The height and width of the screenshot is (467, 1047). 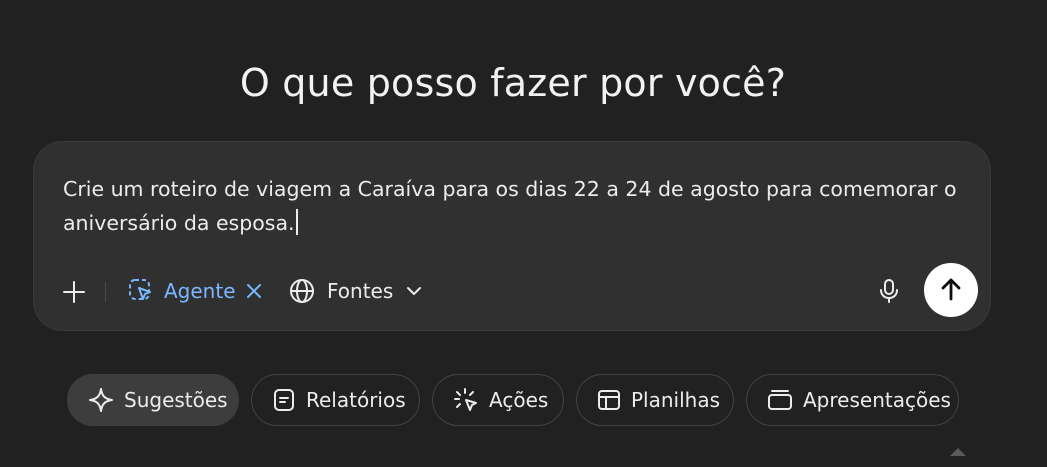 What do you see at coordinates (466, 400) in the screenshot?
I see `cursor-click-icon` at bounding box center [466, 400].